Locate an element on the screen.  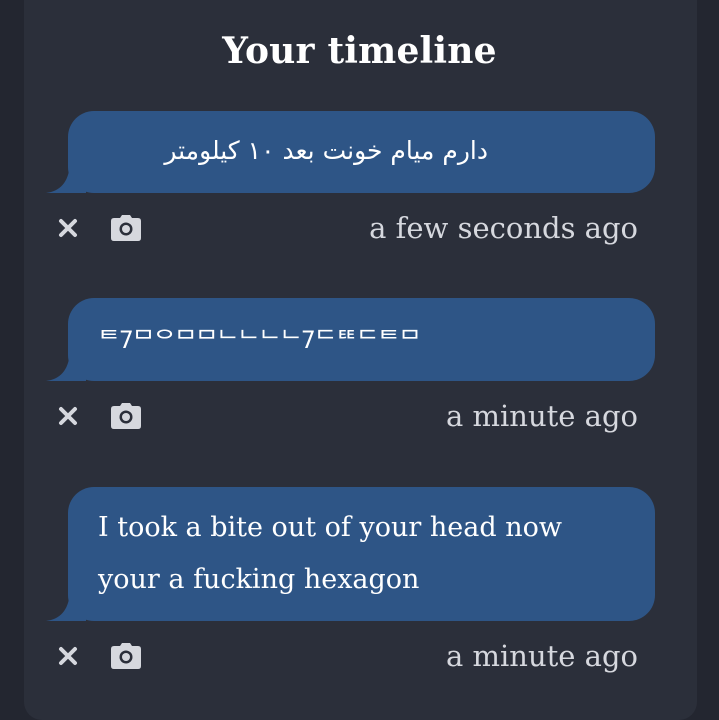
page-title: Your timeline is located at coordinates (359, 51).